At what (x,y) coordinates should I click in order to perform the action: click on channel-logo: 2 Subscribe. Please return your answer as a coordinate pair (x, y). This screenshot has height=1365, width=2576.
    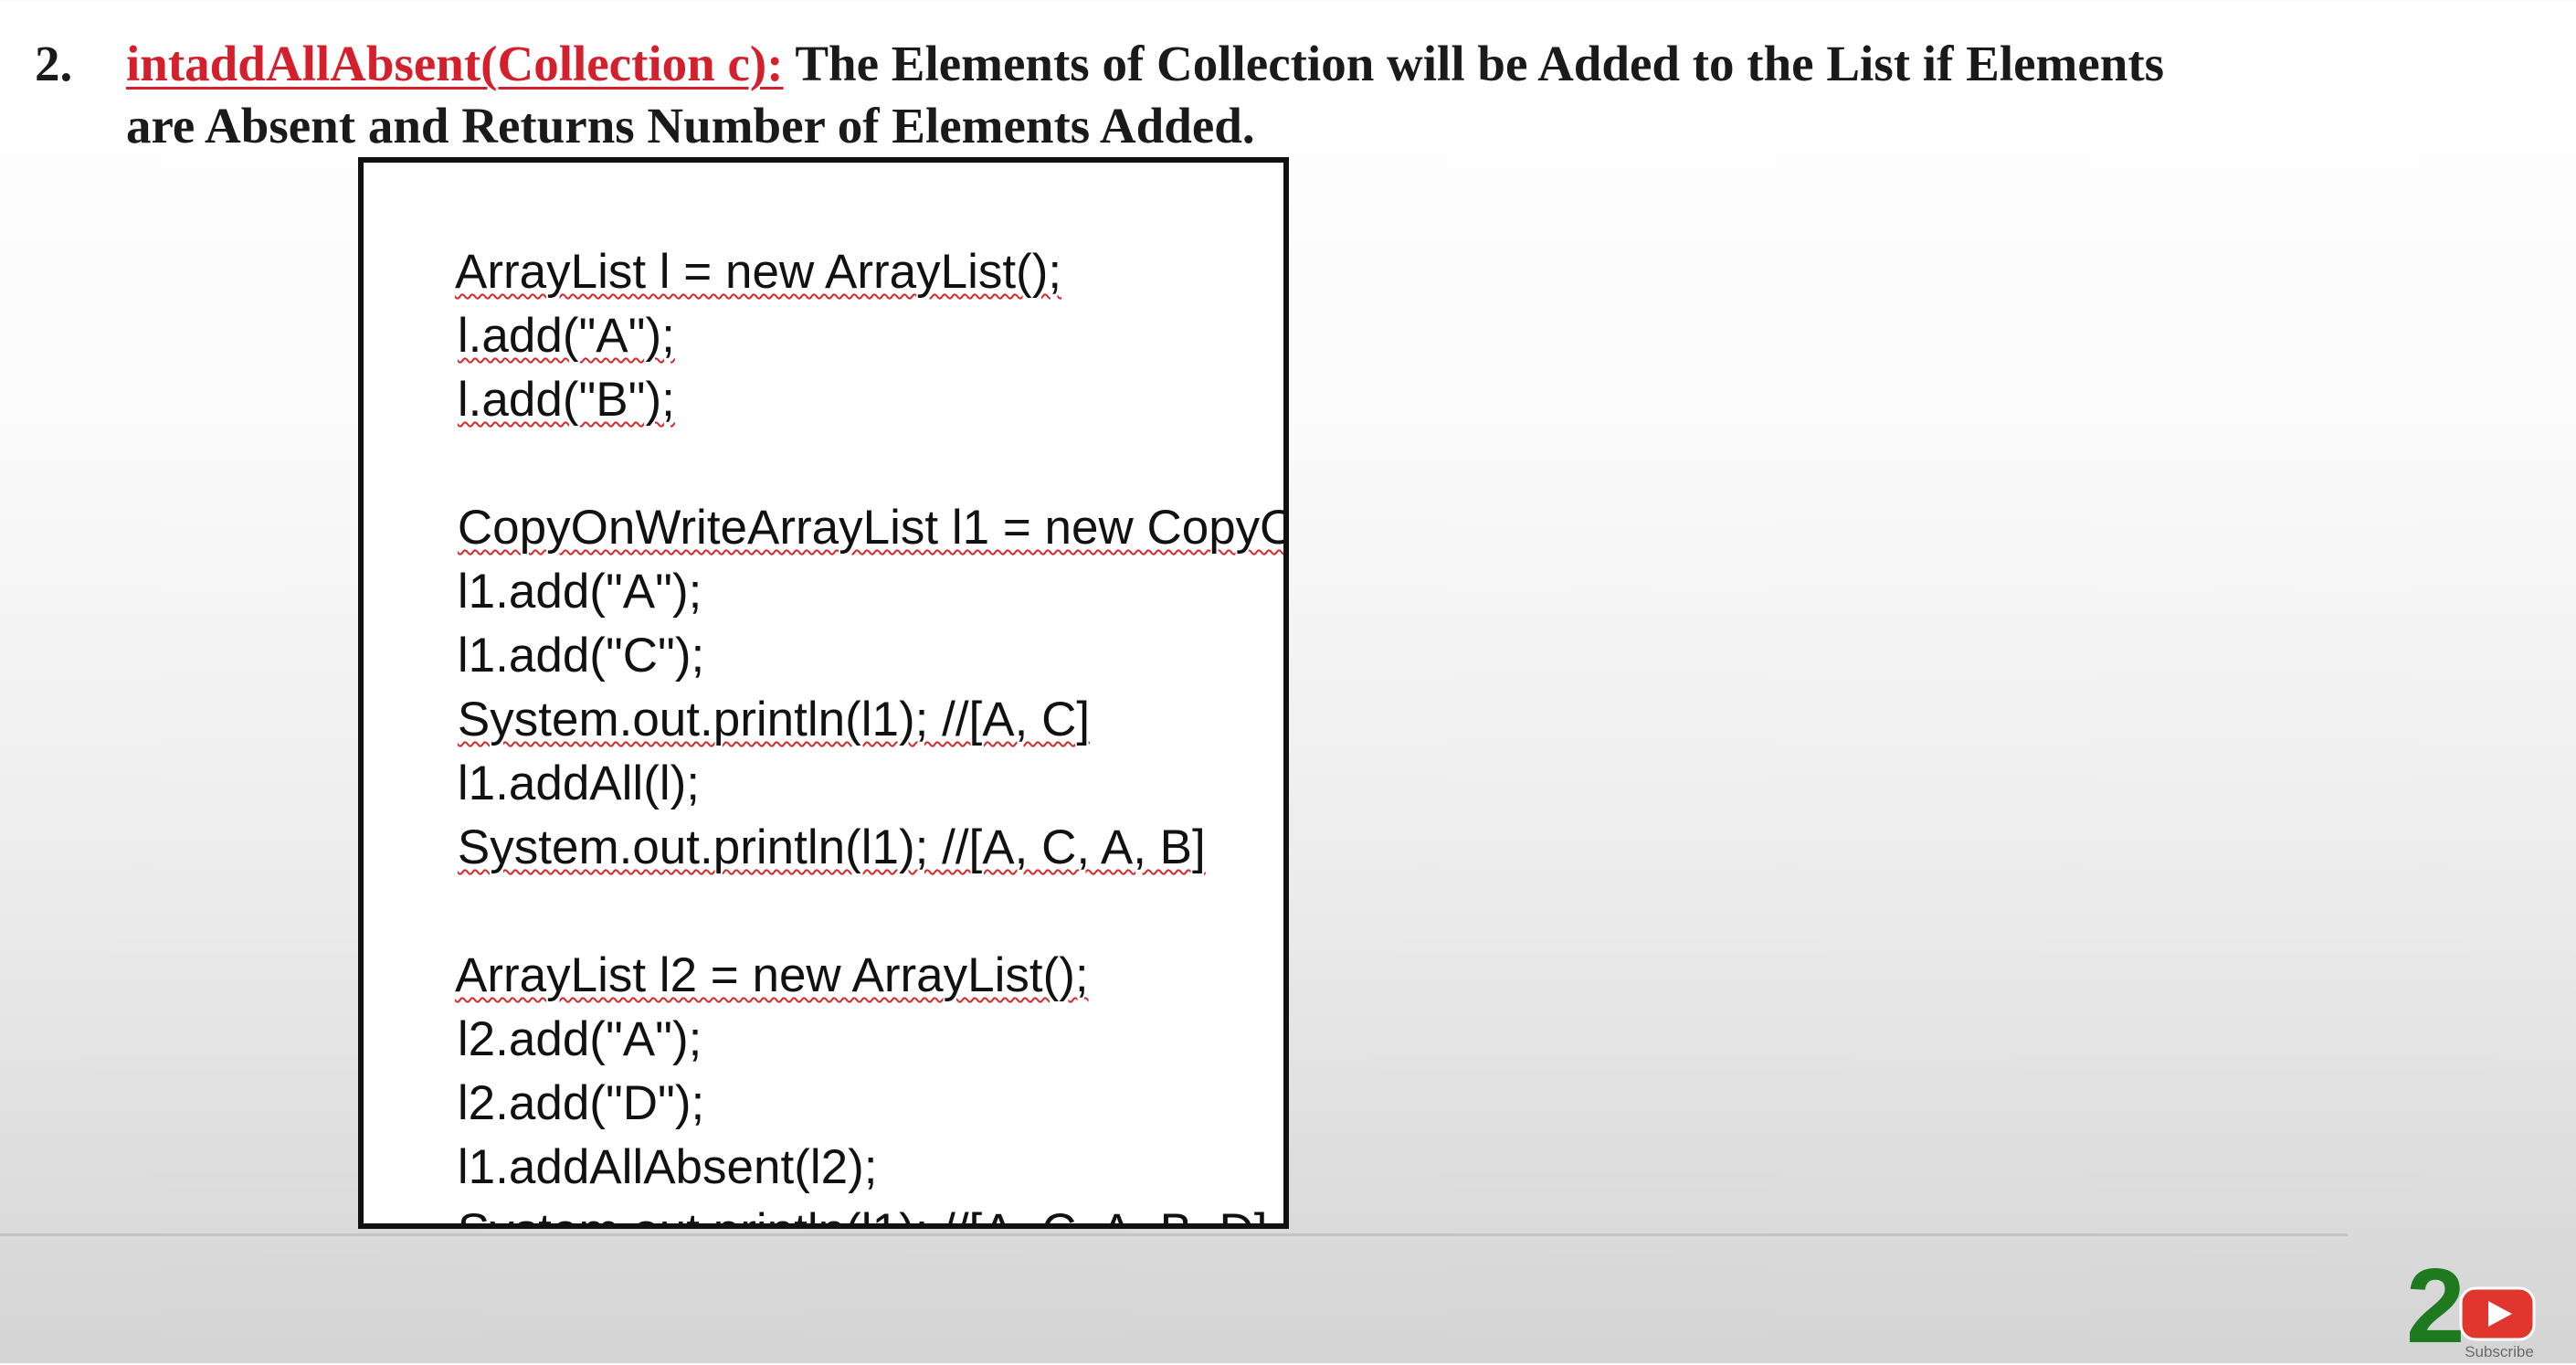
    Looking at the image, I should click on (2474, 1307).